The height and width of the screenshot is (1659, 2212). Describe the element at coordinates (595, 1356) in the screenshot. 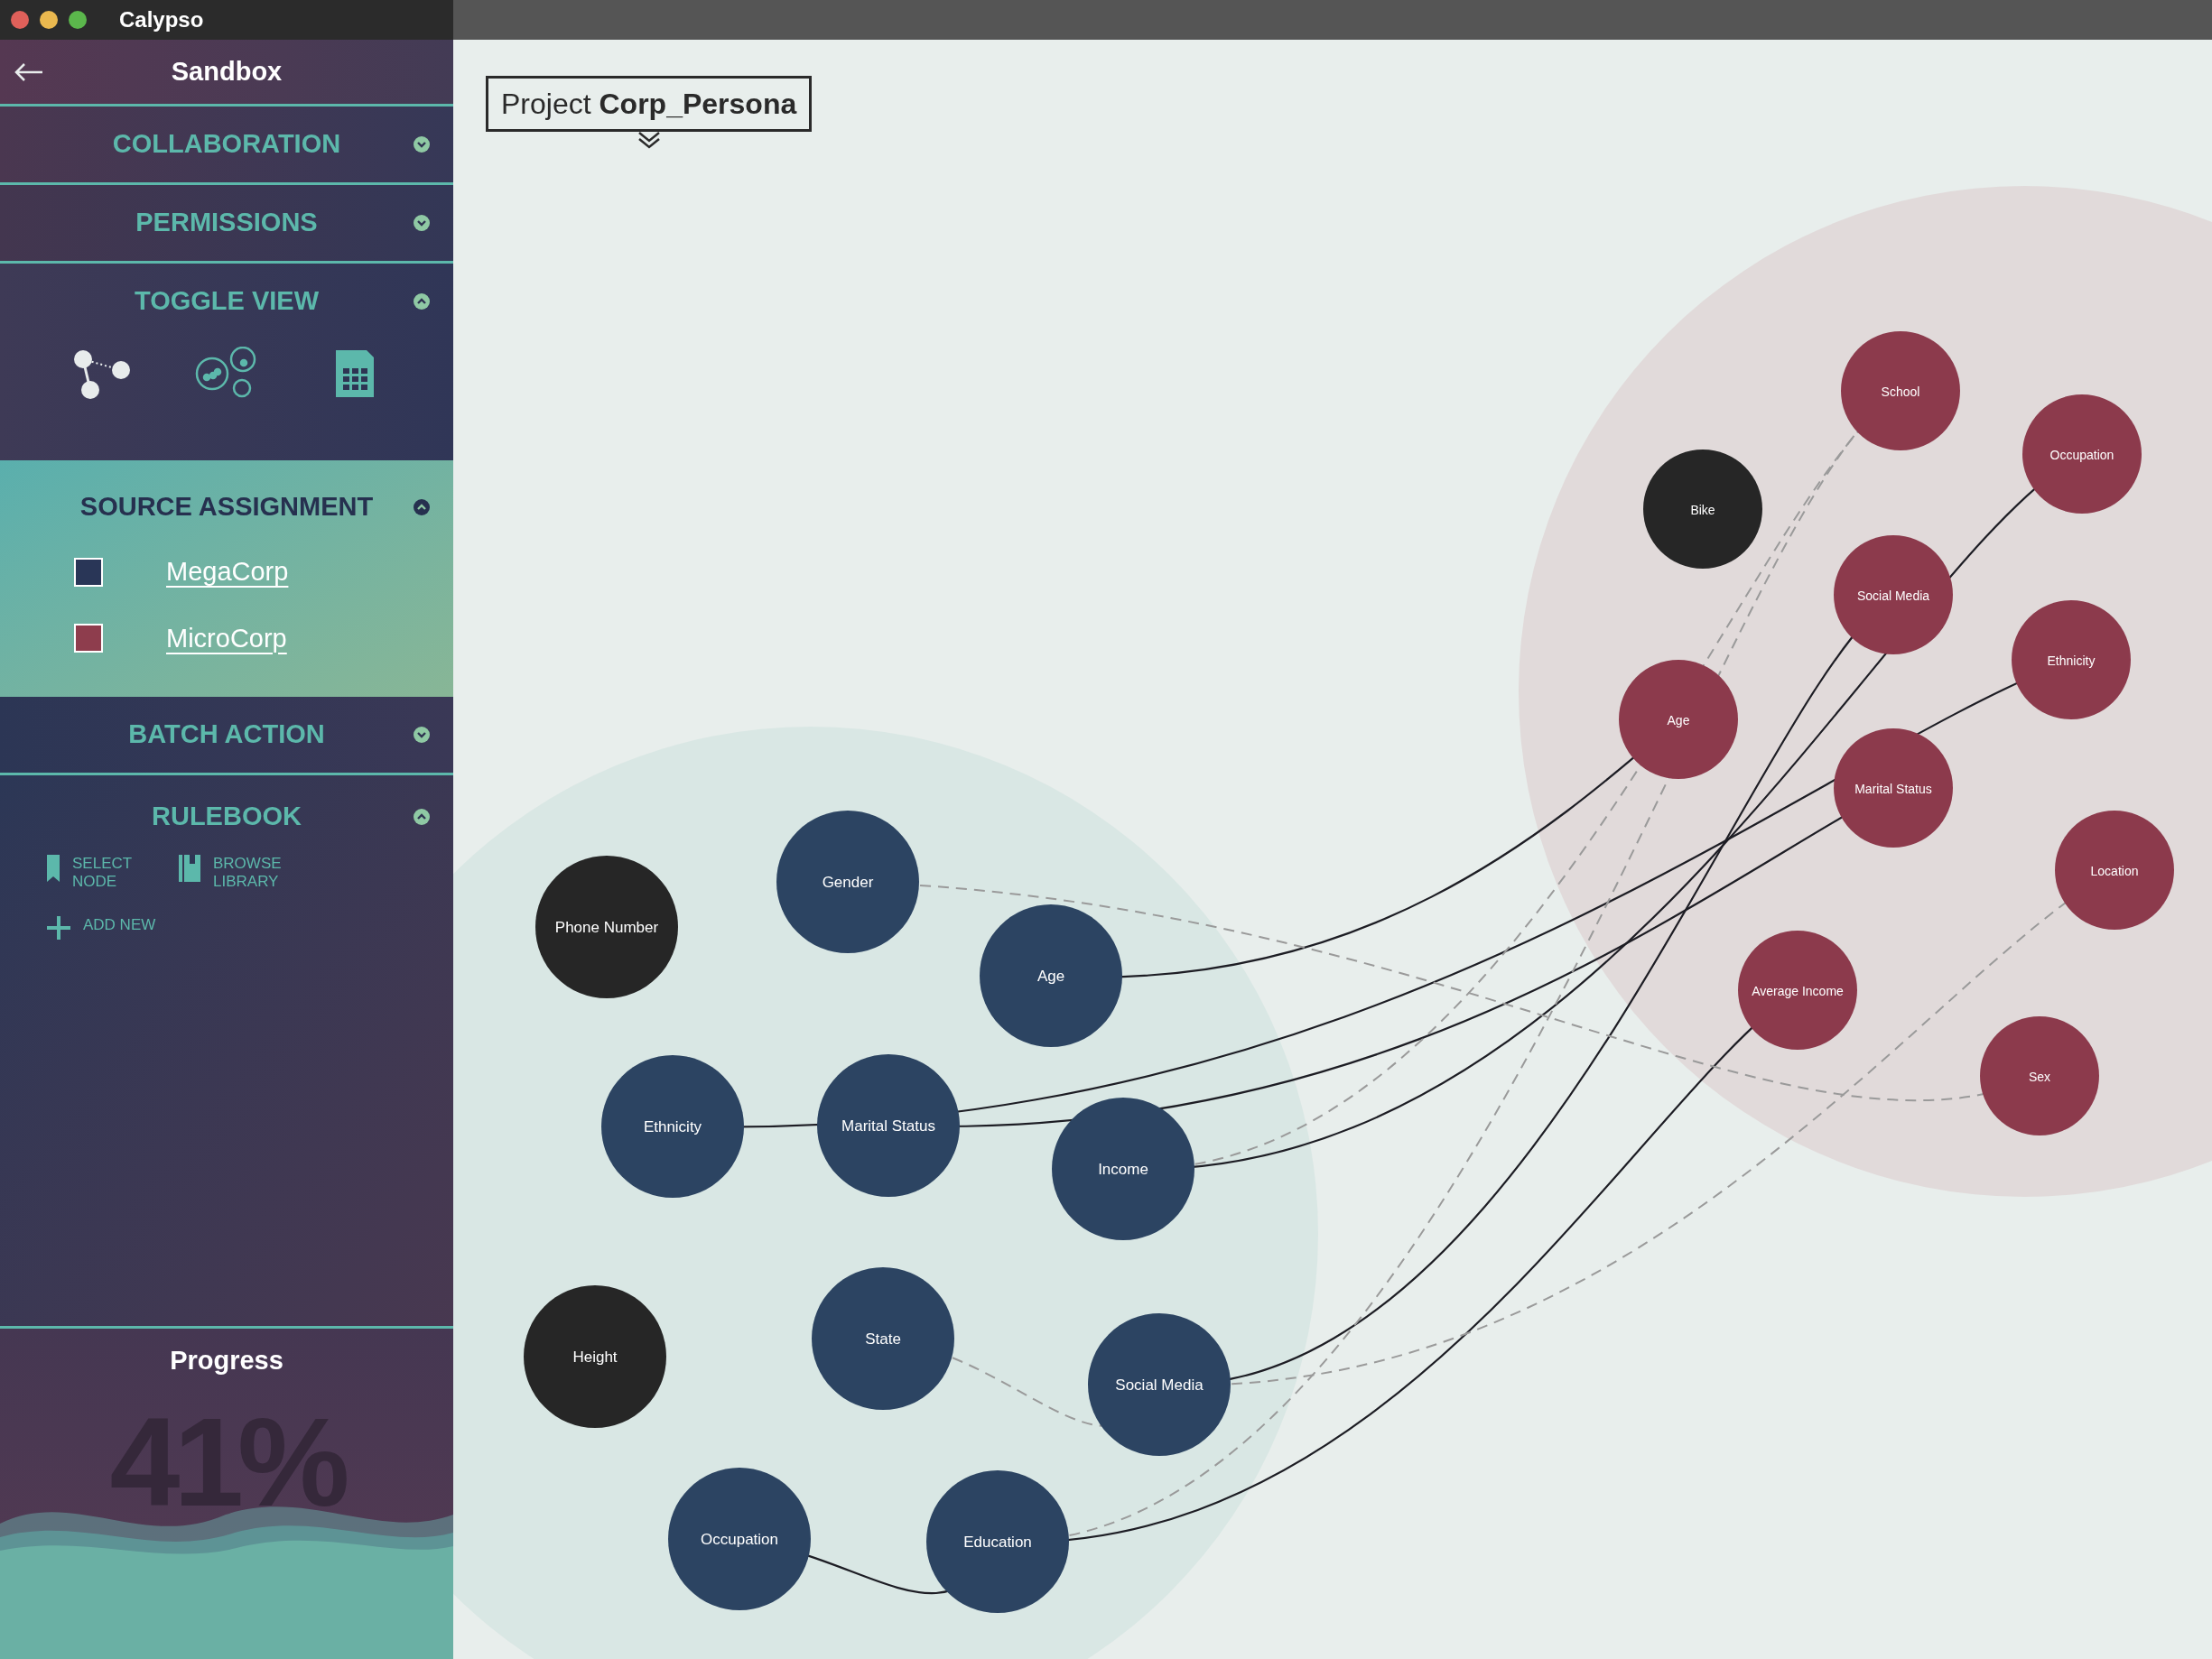

I see `graph-node: Height` at that location.